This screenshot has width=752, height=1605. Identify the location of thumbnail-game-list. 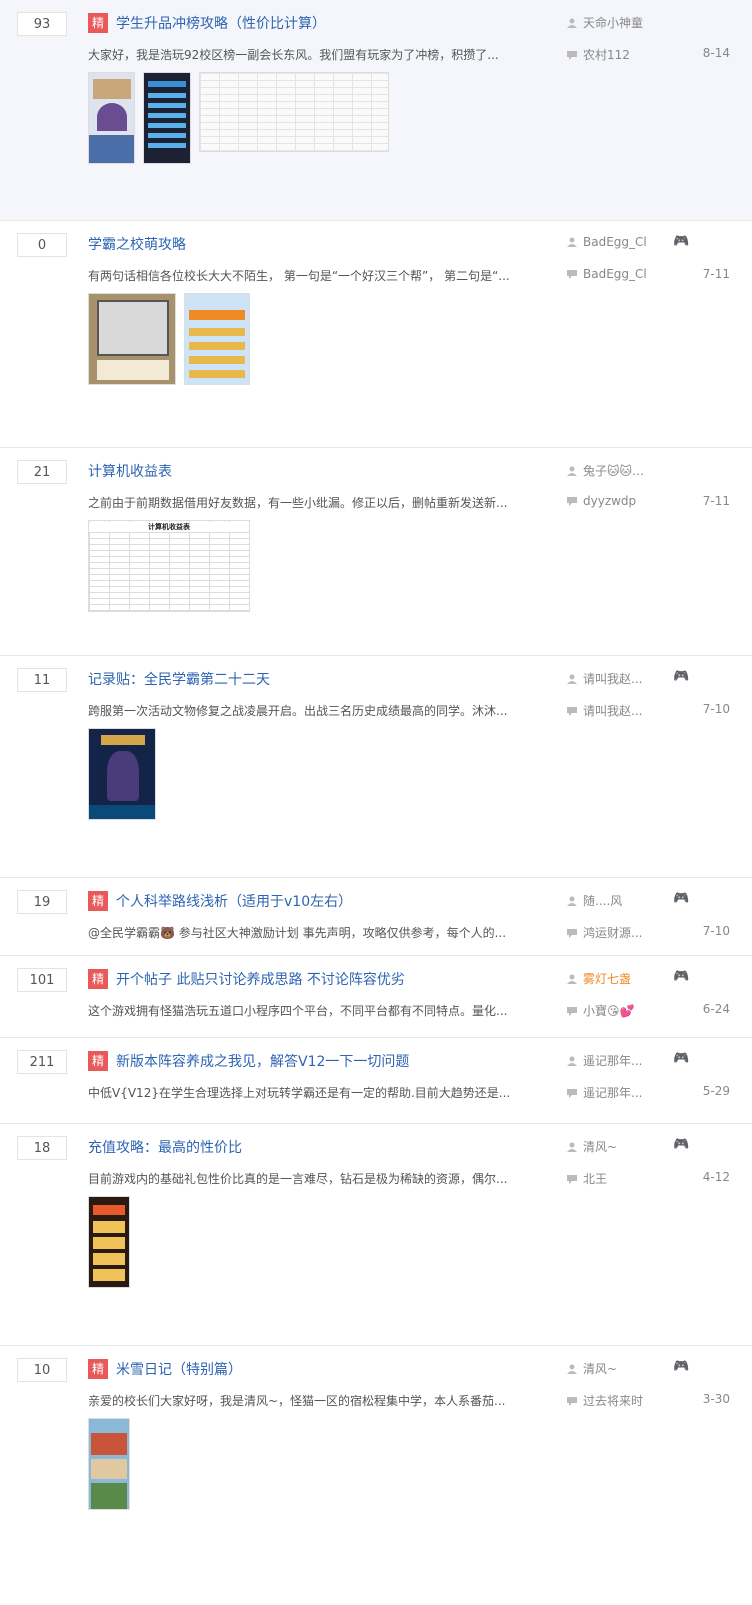
(167, 118).